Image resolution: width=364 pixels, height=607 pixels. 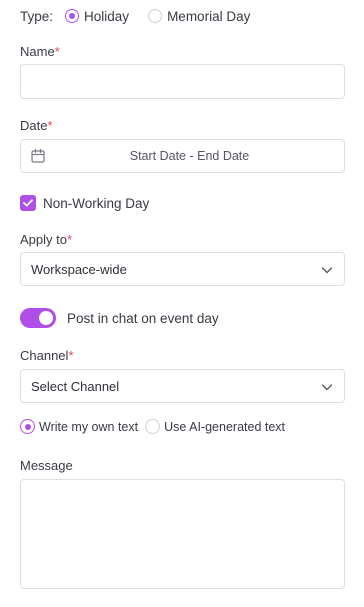 I want to click on calendar-icon, so click(x=38, y=155).